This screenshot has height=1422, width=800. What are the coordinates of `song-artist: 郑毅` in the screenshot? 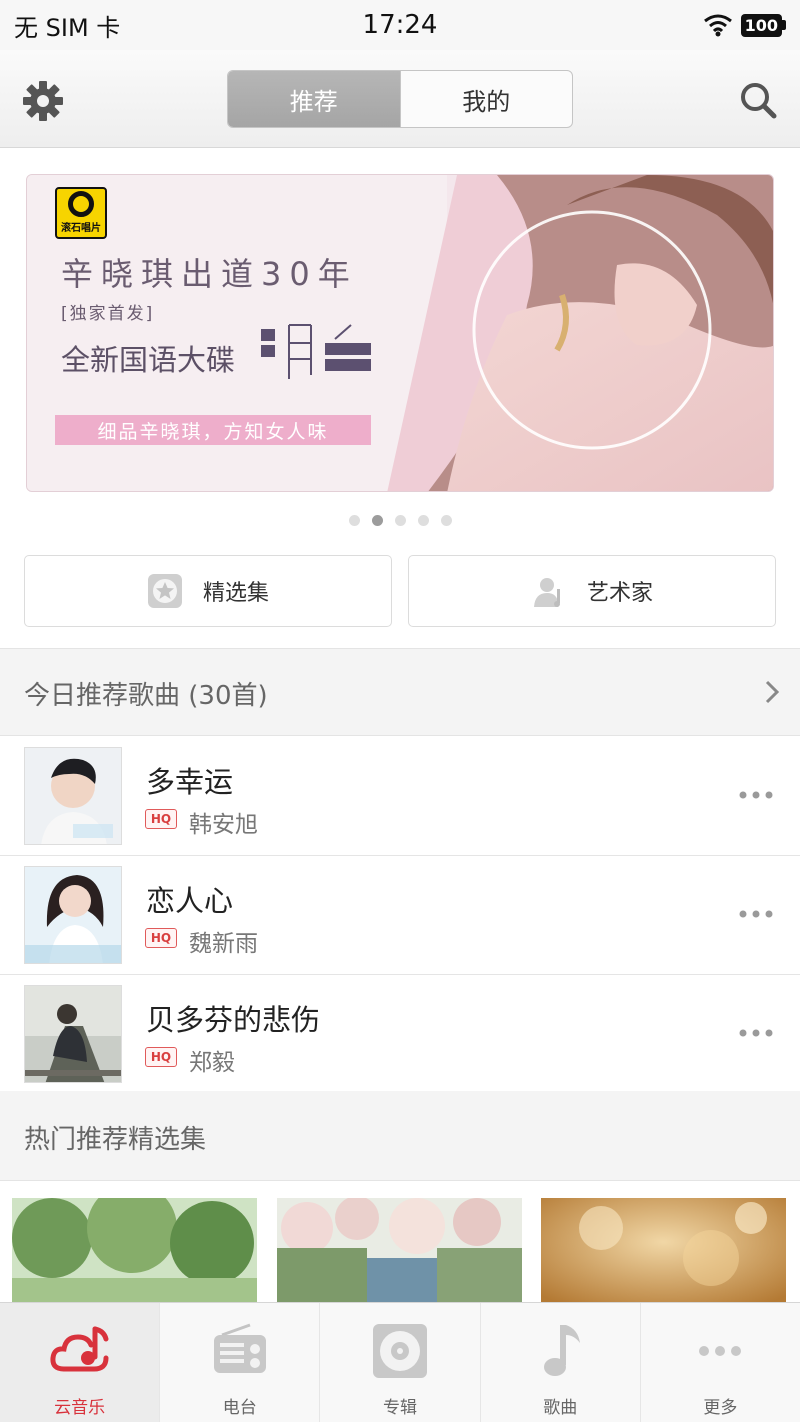 It's located at (212, 1063).